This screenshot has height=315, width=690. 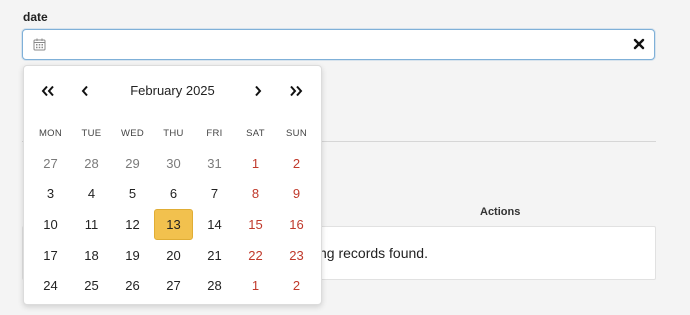 I want to click on weekday-label: THU, so click(x=173, y=133).